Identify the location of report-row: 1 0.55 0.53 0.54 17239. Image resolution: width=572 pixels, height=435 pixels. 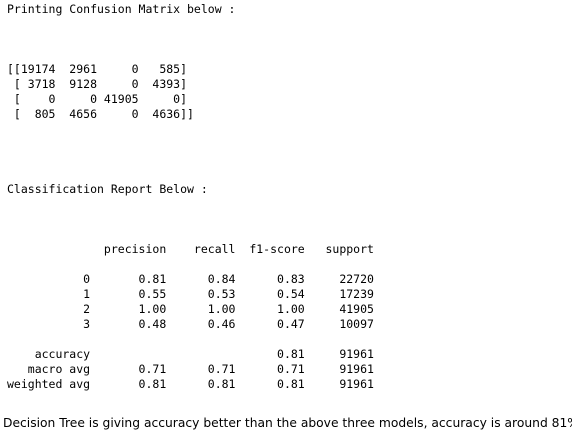
(190, 294).